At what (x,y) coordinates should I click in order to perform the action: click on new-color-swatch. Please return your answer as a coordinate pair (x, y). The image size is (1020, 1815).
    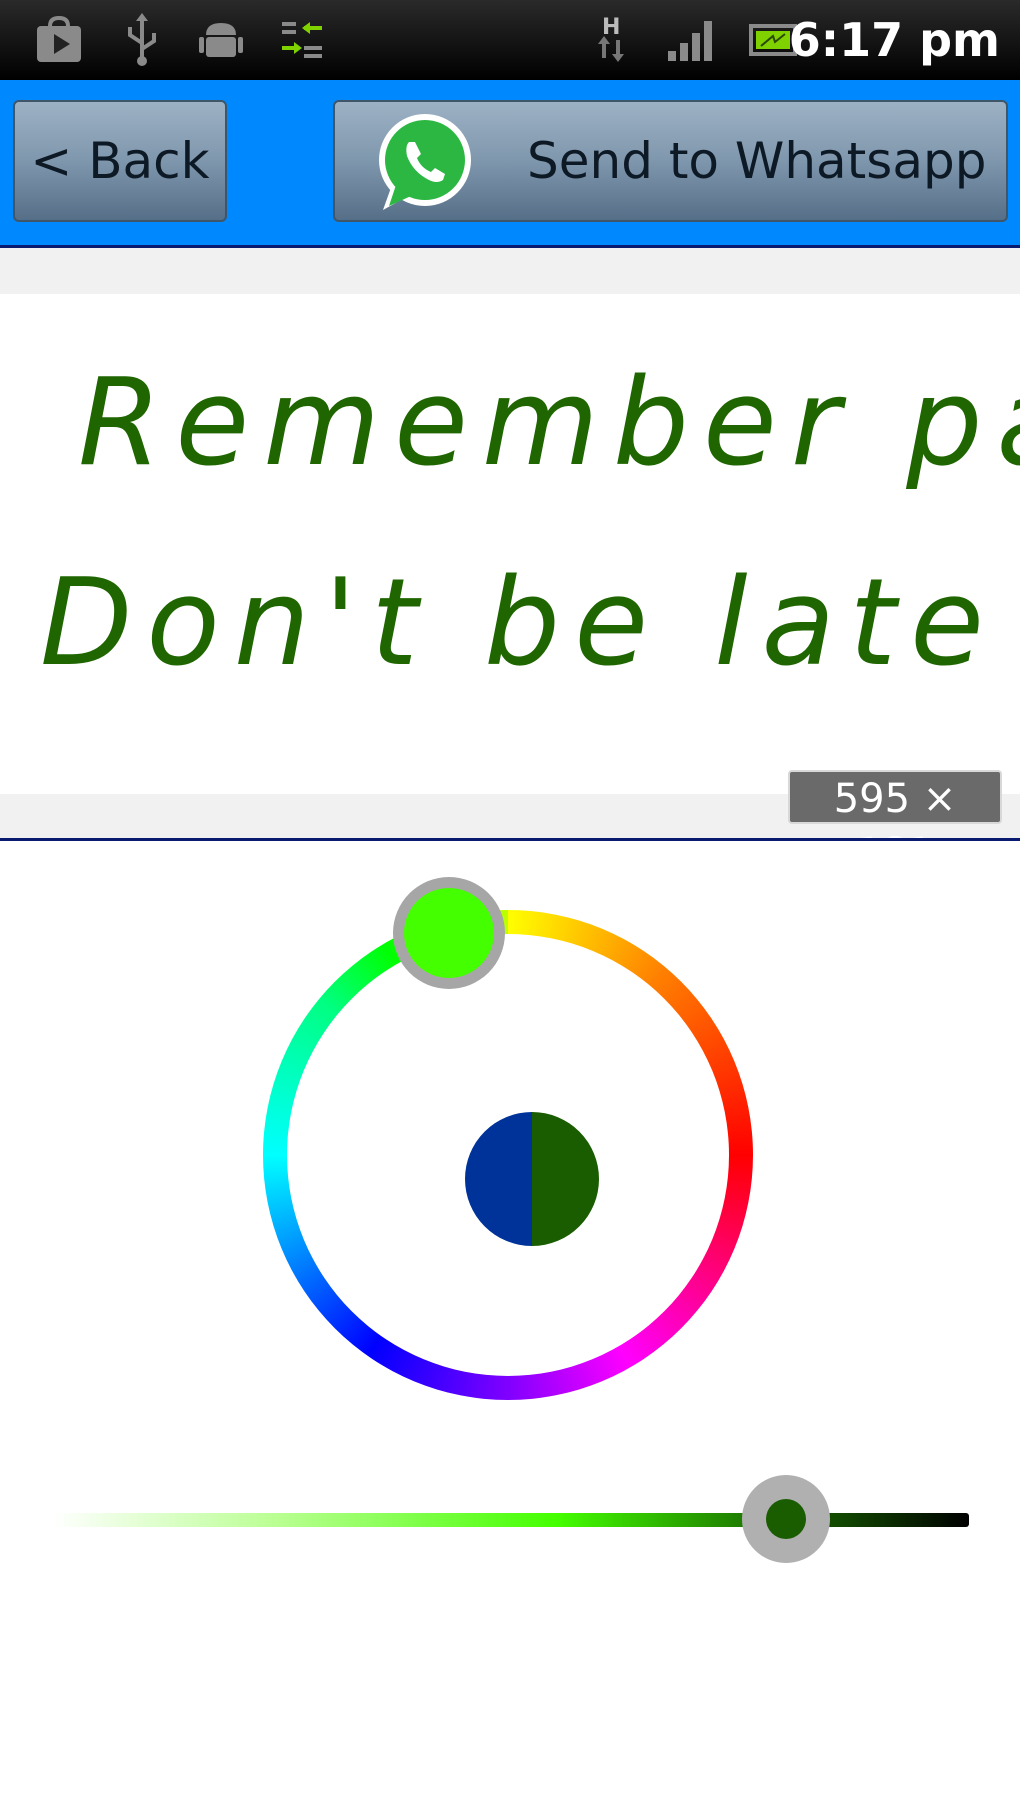
    Looking at the image, I should click on (565, 1179).